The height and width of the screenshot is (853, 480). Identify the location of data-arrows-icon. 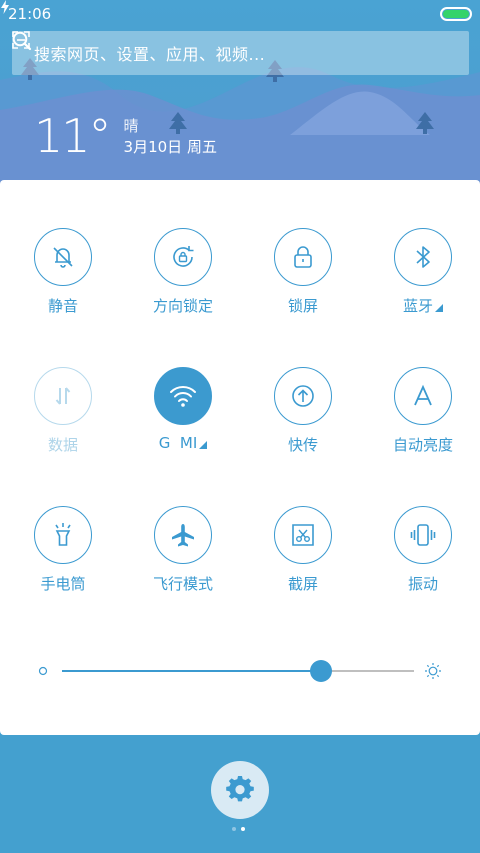
(63, 396).